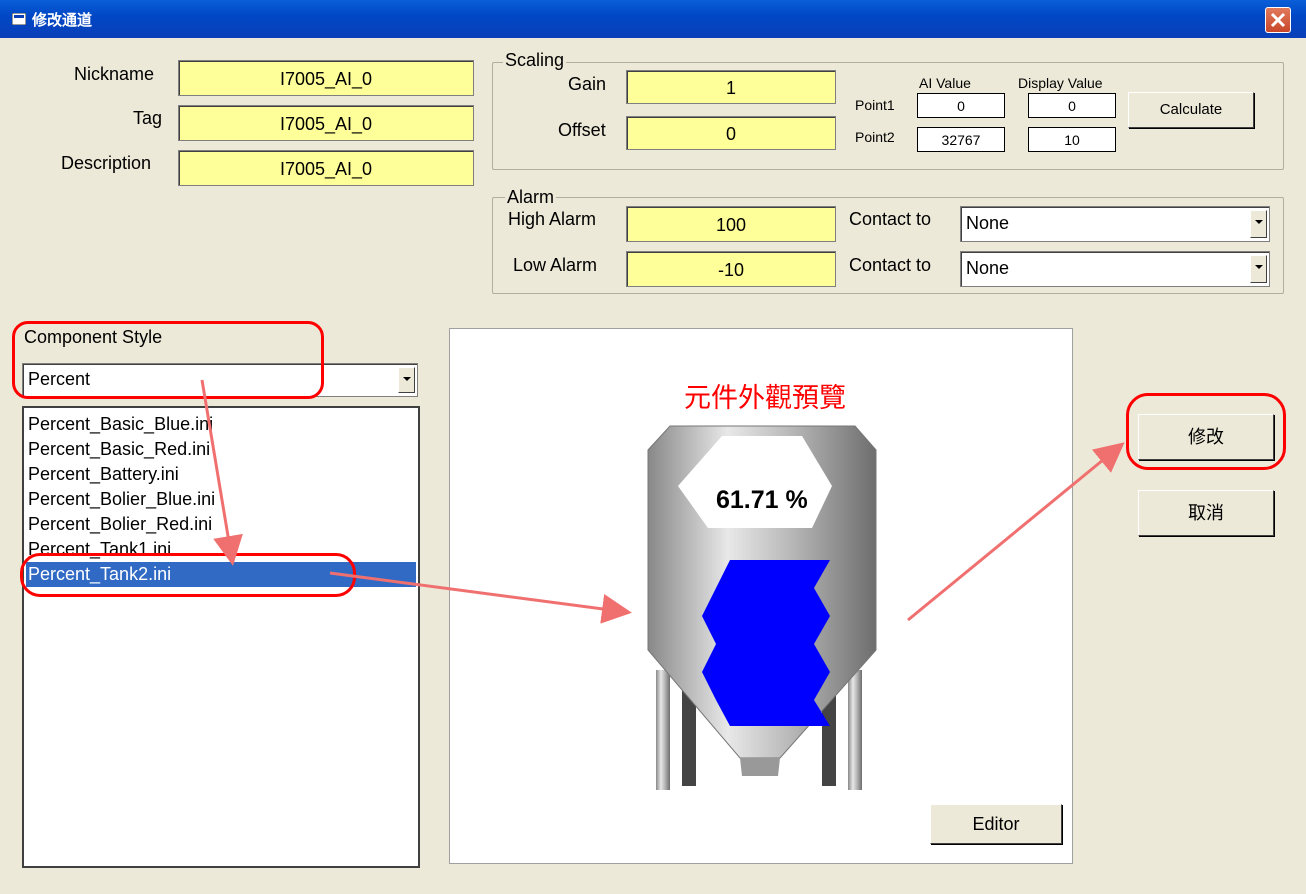 This screenshot has width=1306, height=894. What do you see at coordinates (1072, 139) in the screenshot?
I see `point2-display-field: 10` at bounding box center [1072, 139].